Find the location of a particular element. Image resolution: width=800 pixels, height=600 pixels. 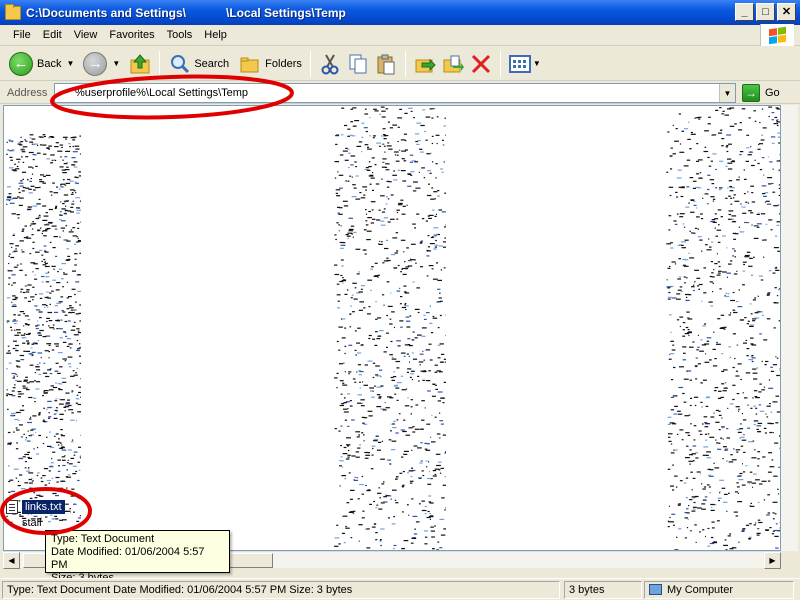

file-item-partial: stall is located at coordinates (32, 523).